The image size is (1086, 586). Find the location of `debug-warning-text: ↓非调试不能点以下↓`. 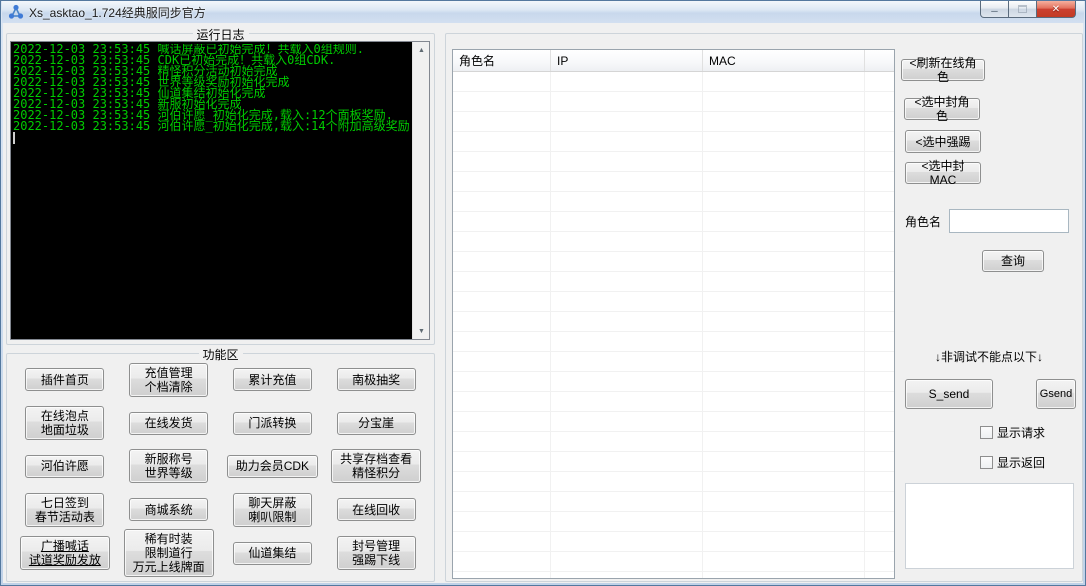

debug-warning-text: ↓非调试不能点以下↓ is located at coordinates (988, 357).